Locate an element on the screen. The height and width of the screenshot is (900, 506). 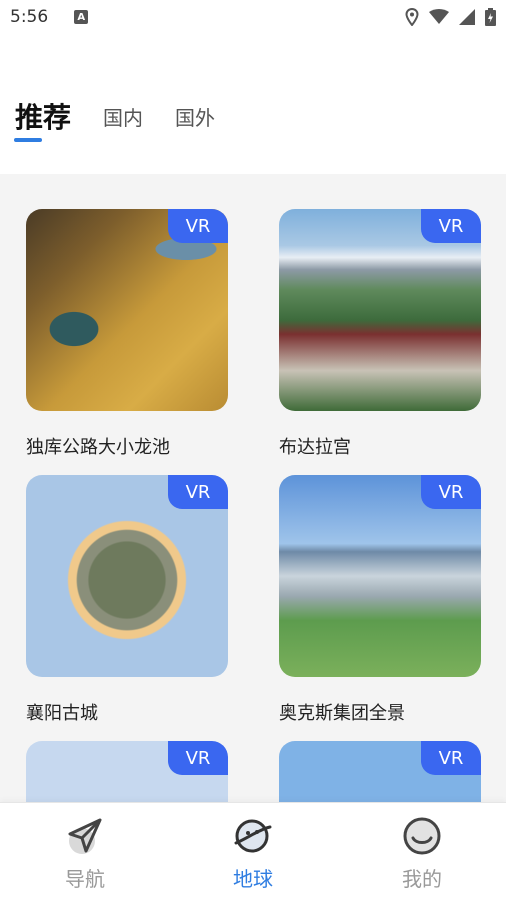
tab-domestic: 国内 is located at coordinates (123, 110).